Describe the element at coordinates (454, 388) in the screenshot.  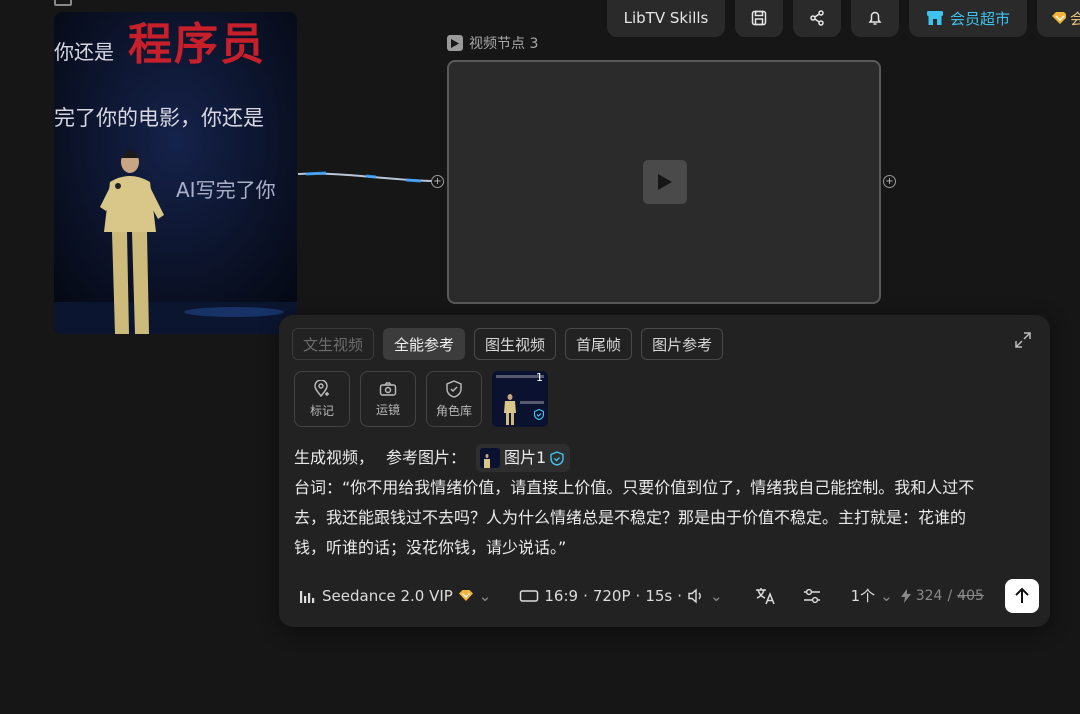
I see `shield-icon` at that location.